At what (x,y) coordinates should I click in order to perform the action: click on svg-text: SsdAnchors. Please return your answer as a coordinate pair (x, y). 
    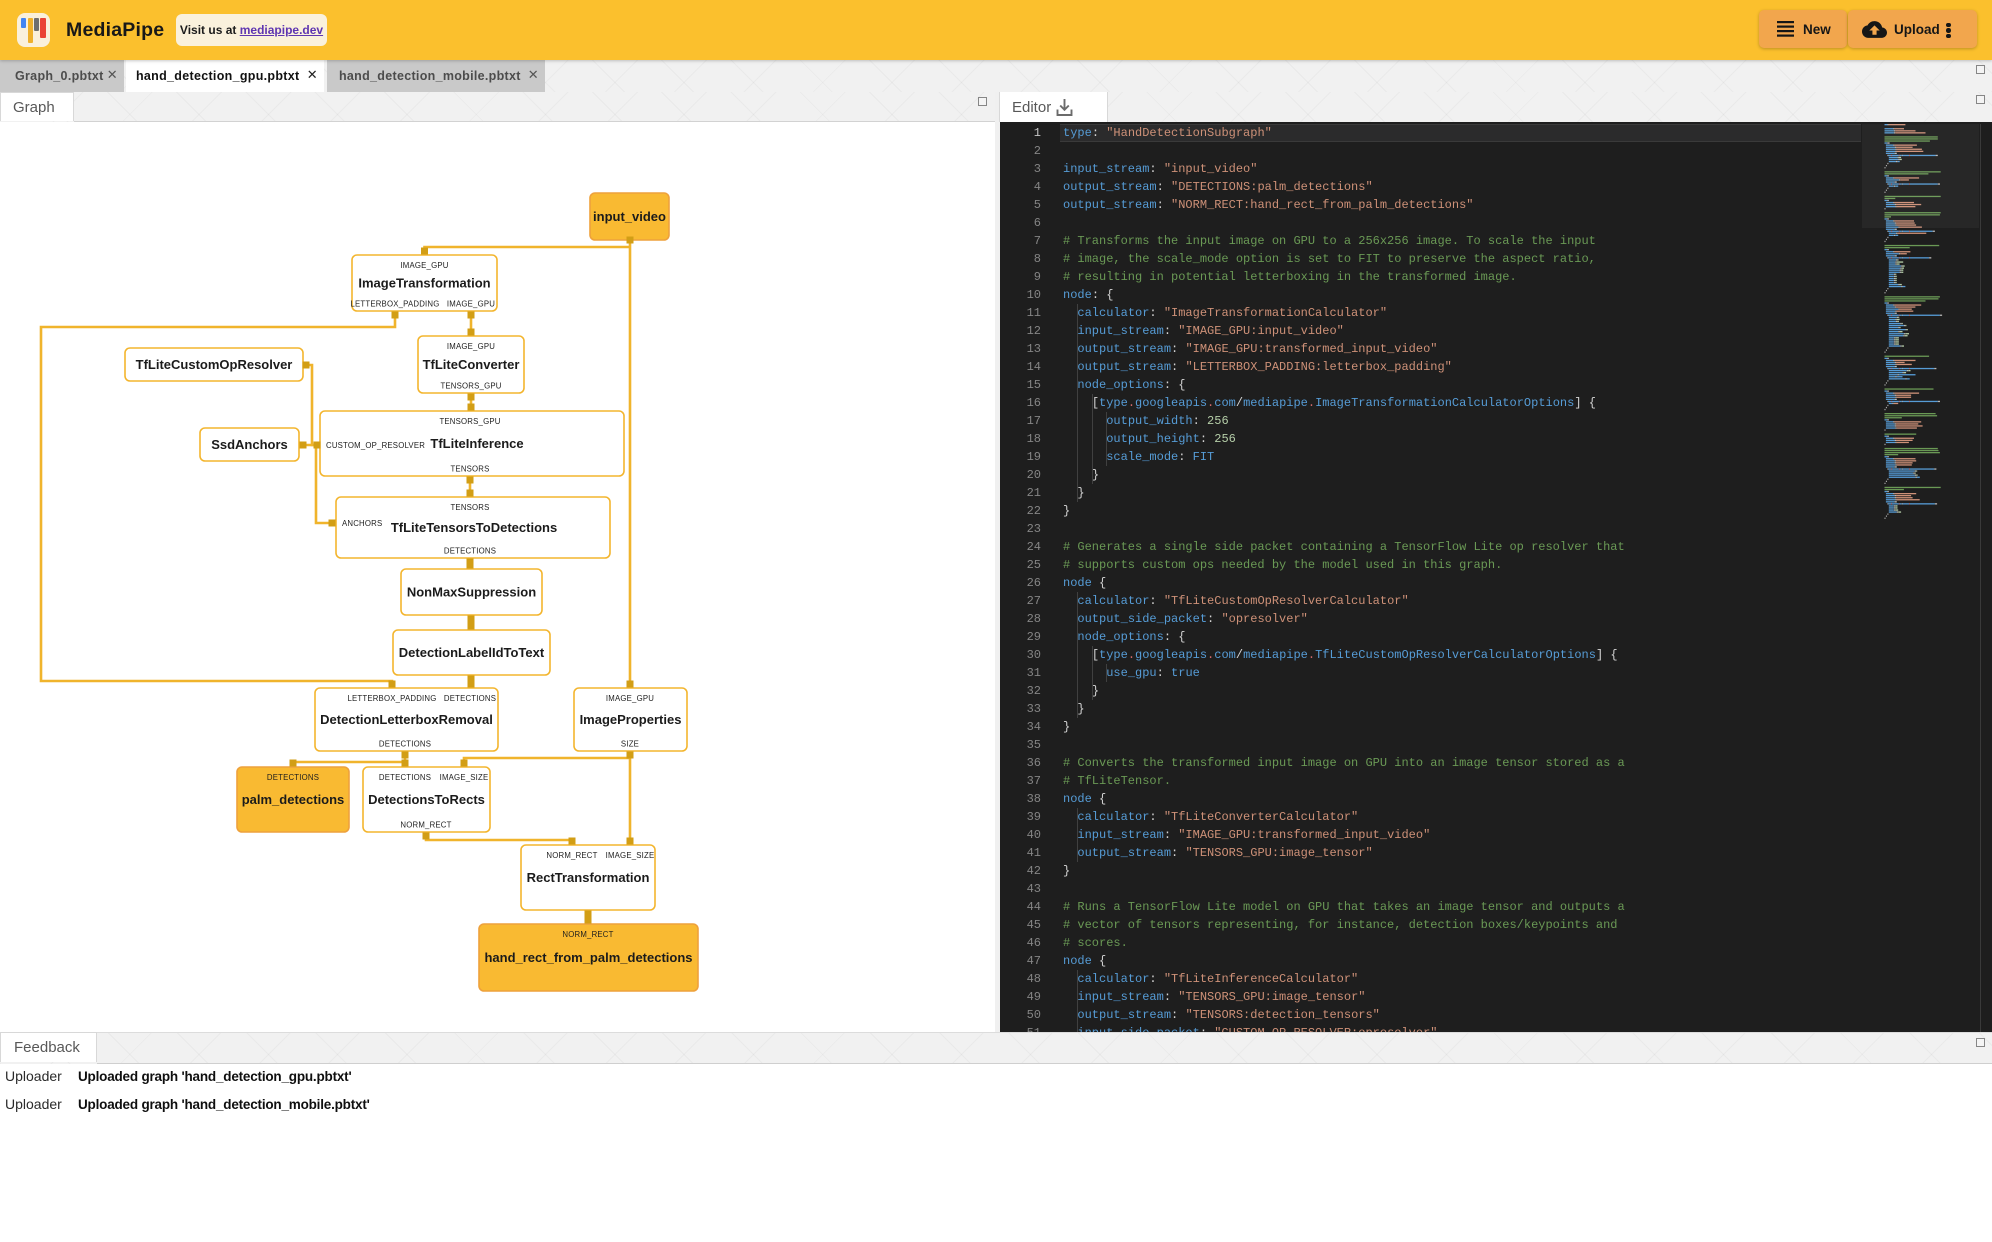
    Looking at the image, I should click on (249, 444).